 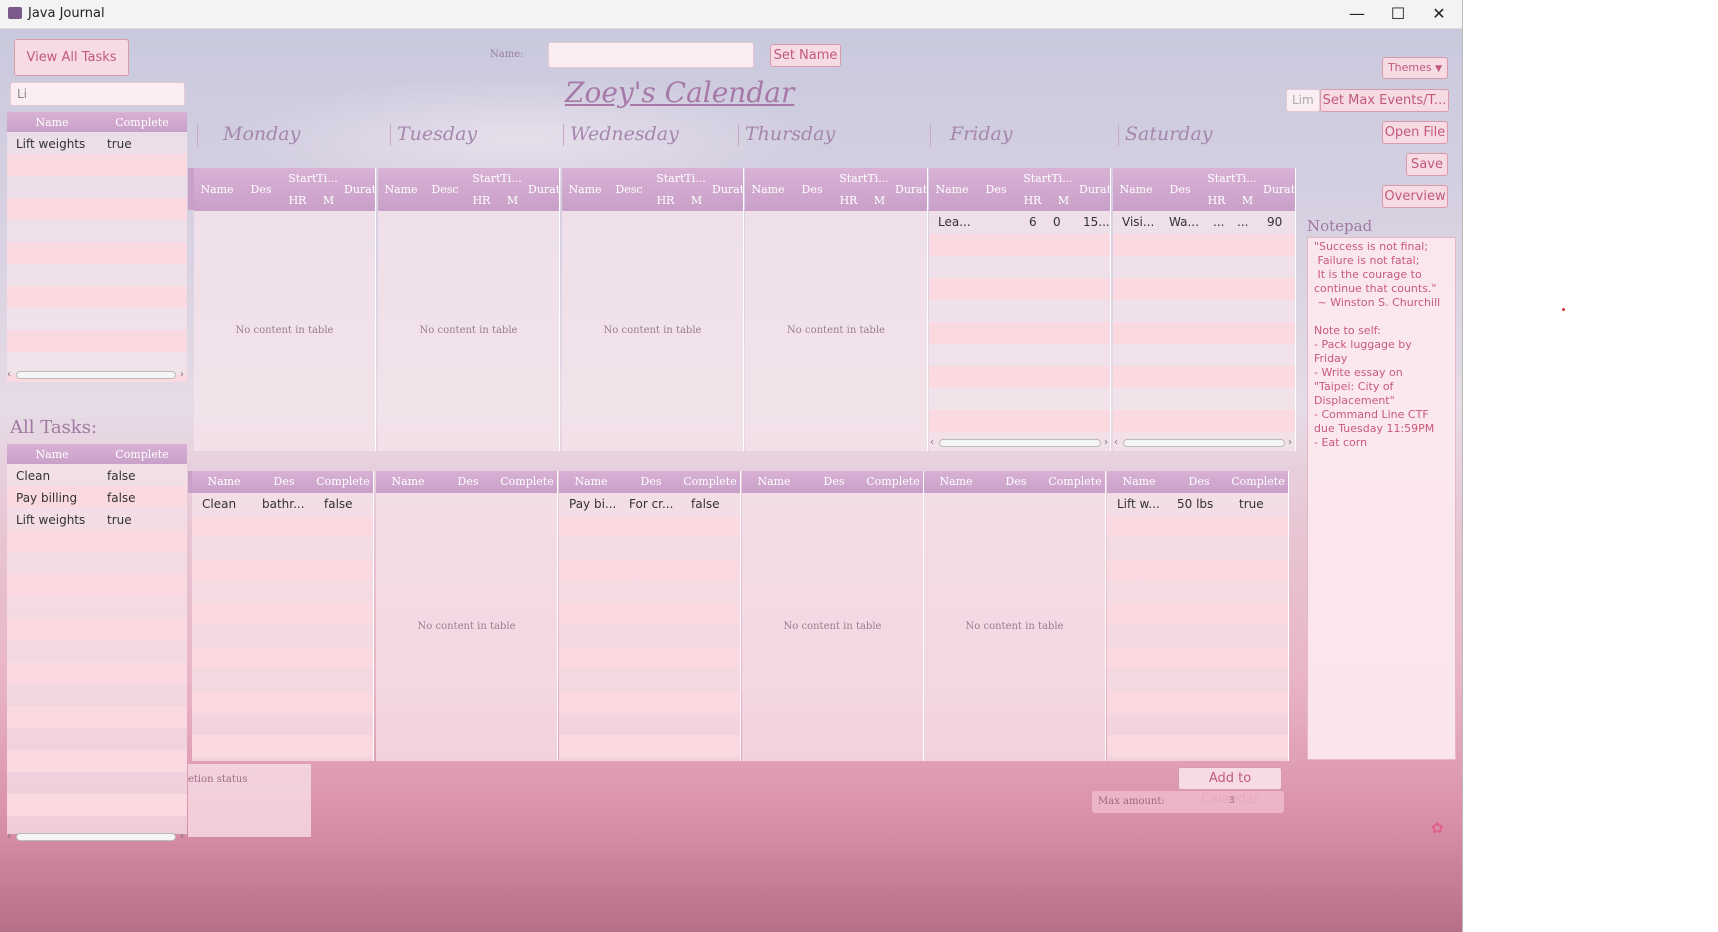 I want to click on table-row: Pay bi... For cr... false, so click(x=649, y=504).